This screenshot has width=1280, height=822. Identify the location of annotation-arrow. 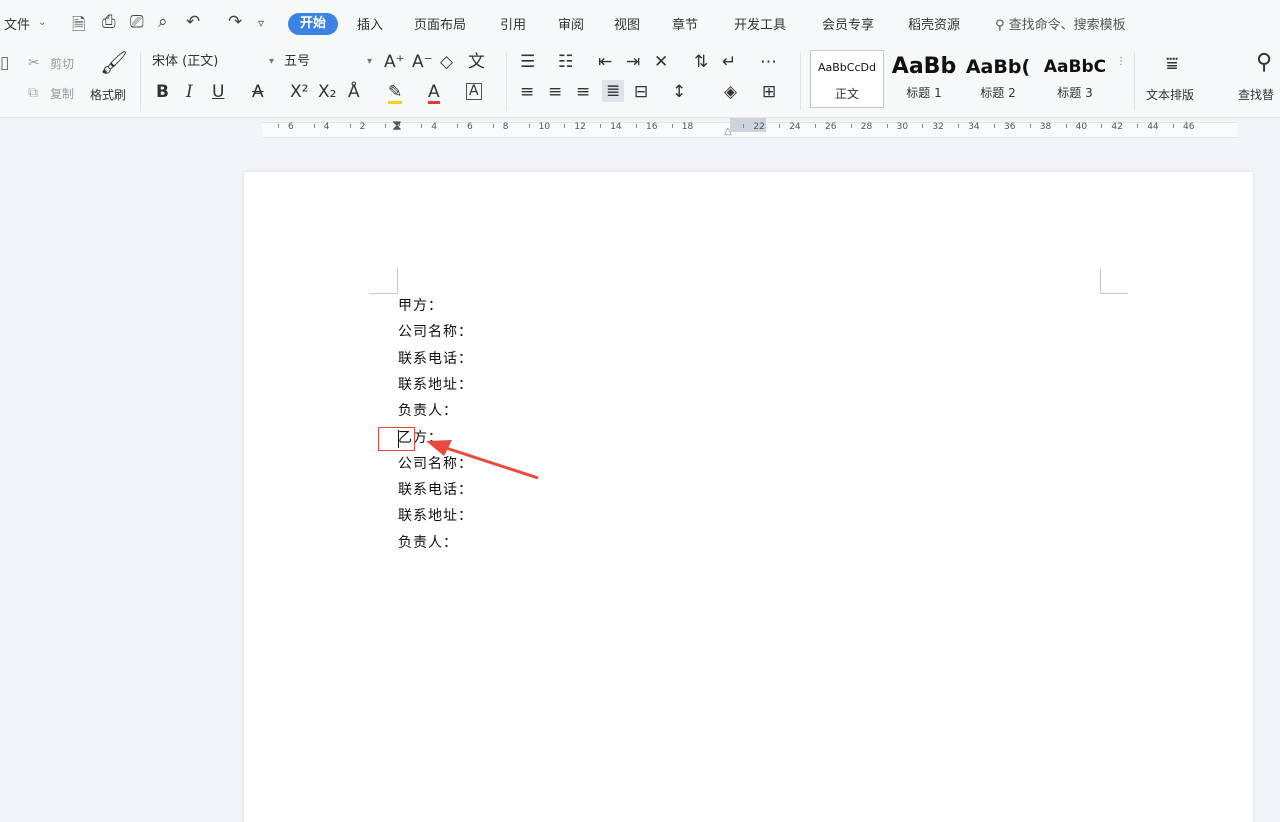
(482, 460).